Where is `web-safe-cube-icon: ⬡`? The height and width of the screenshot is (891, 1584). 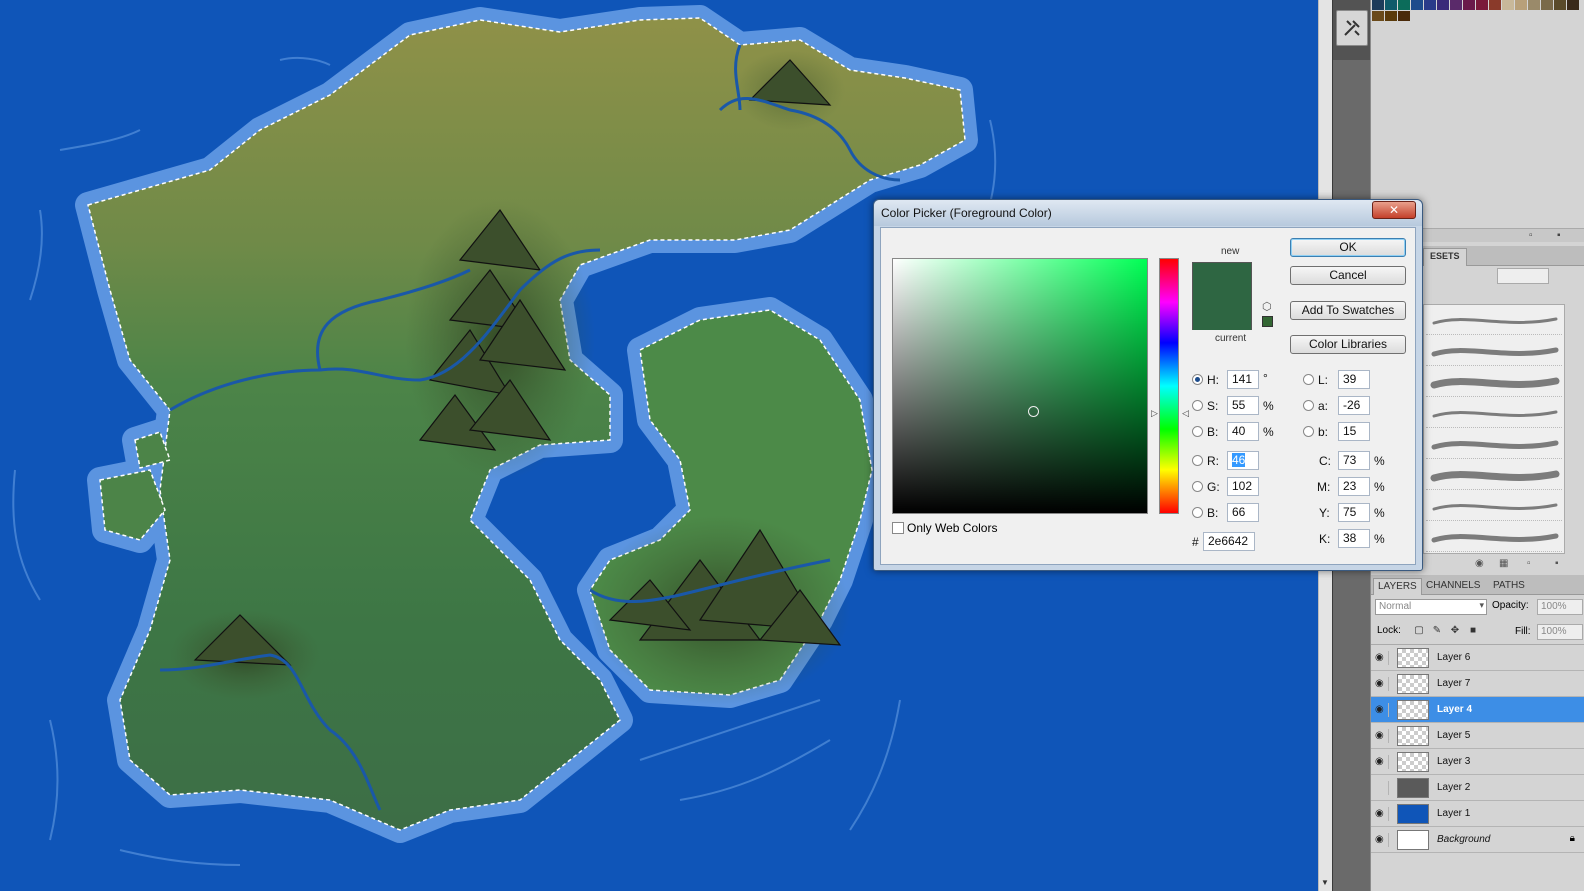
web-safe-cube-icon: ⬡ is located at coordinates (1267, 306).